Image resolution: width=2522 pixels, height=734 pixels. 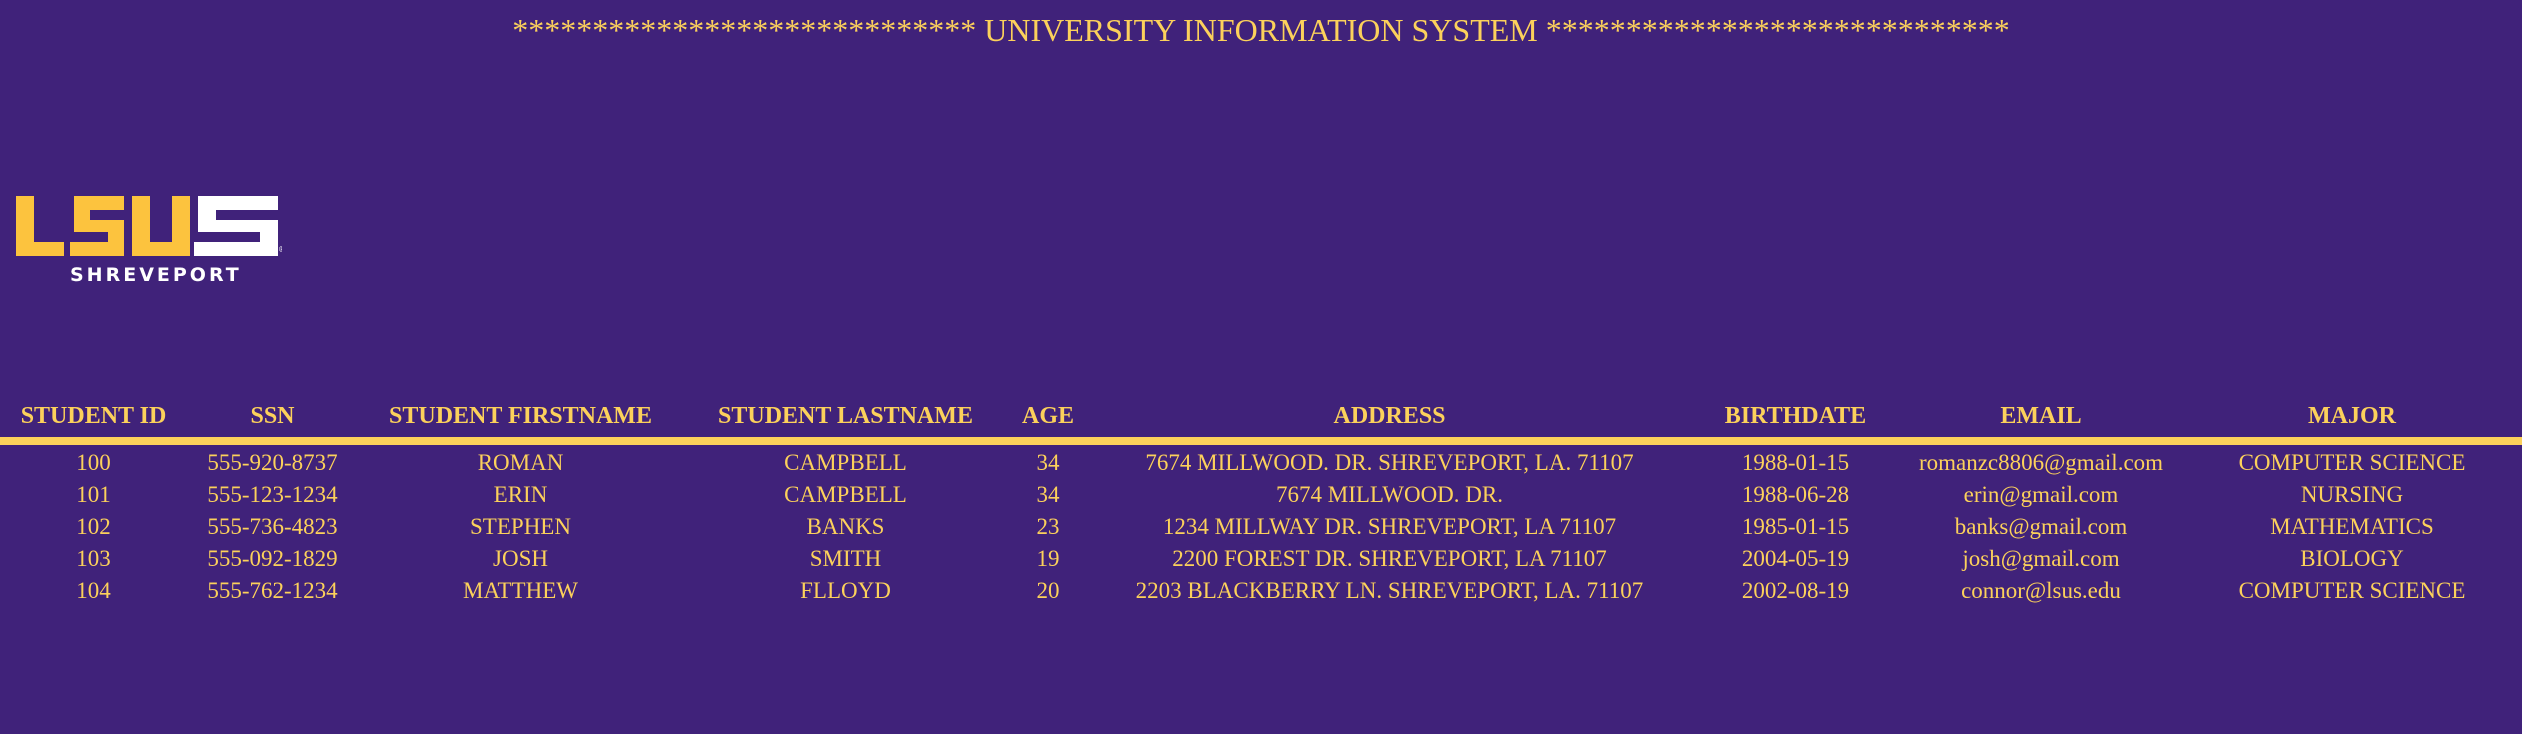 What do you see at coordinates (2352, 494) in the screenshot?
I see `cell-major: NURSING` at bounding box center [2352, 494].